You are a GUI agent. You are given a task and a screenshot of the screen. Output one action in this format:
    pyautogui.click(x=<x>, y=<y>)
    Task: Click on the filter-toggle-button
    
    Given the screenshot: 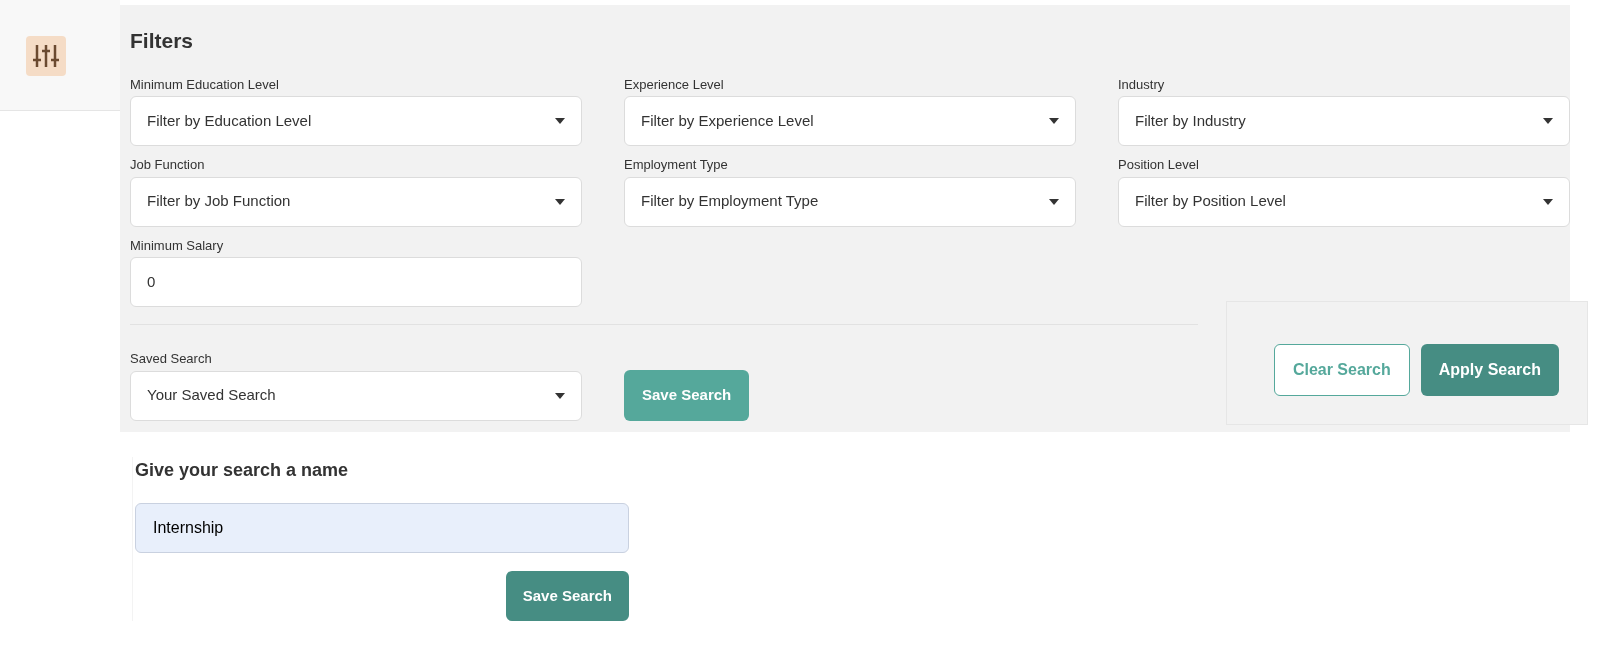 What is the action you would take?
    pyautogui.click(x=46, y=56)
    